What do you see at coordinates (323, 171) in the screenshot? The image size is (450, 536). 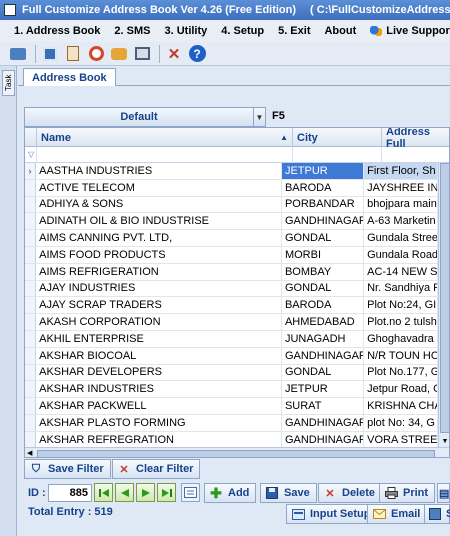 I see `cell-city: JETPUR` at bounding box center [323, 171].